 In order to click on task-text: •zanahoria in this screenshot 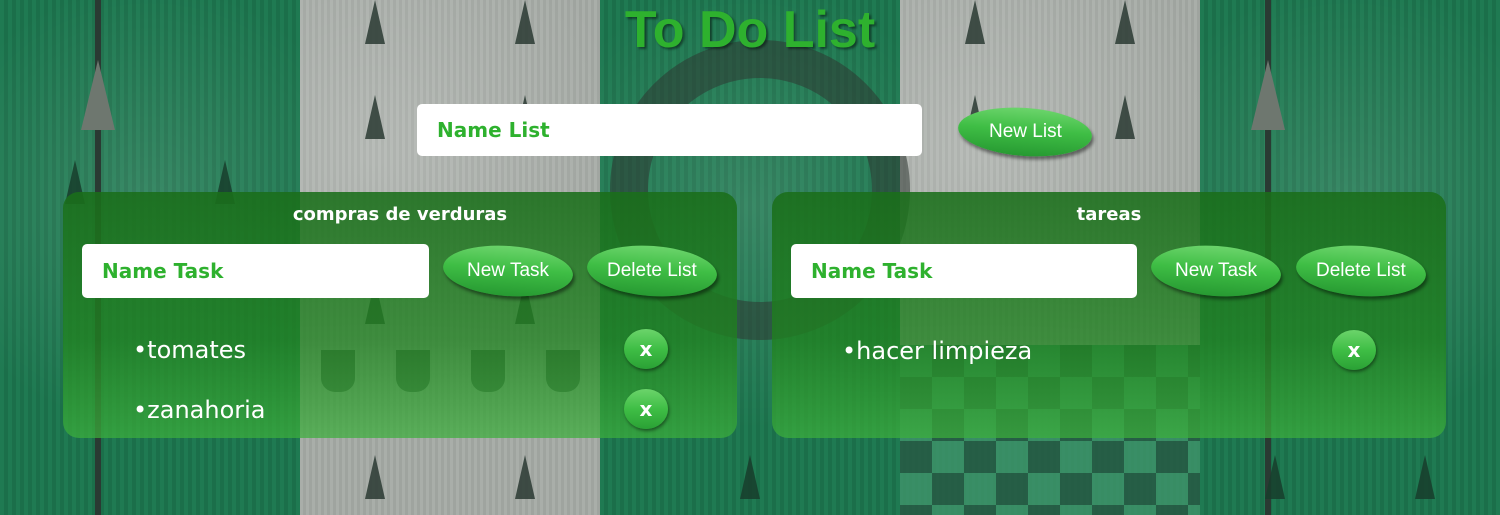, I will do `click(199, 410)`.